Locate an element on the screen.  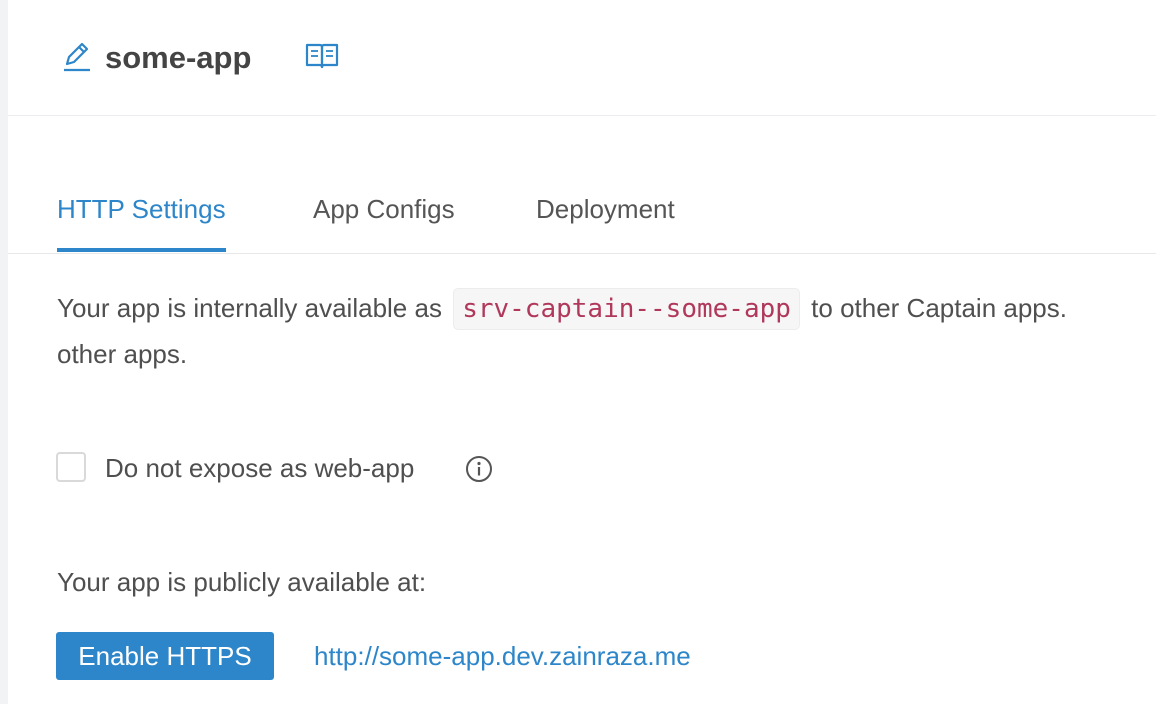
info-circle-icon is located at coordinates (479, 469).